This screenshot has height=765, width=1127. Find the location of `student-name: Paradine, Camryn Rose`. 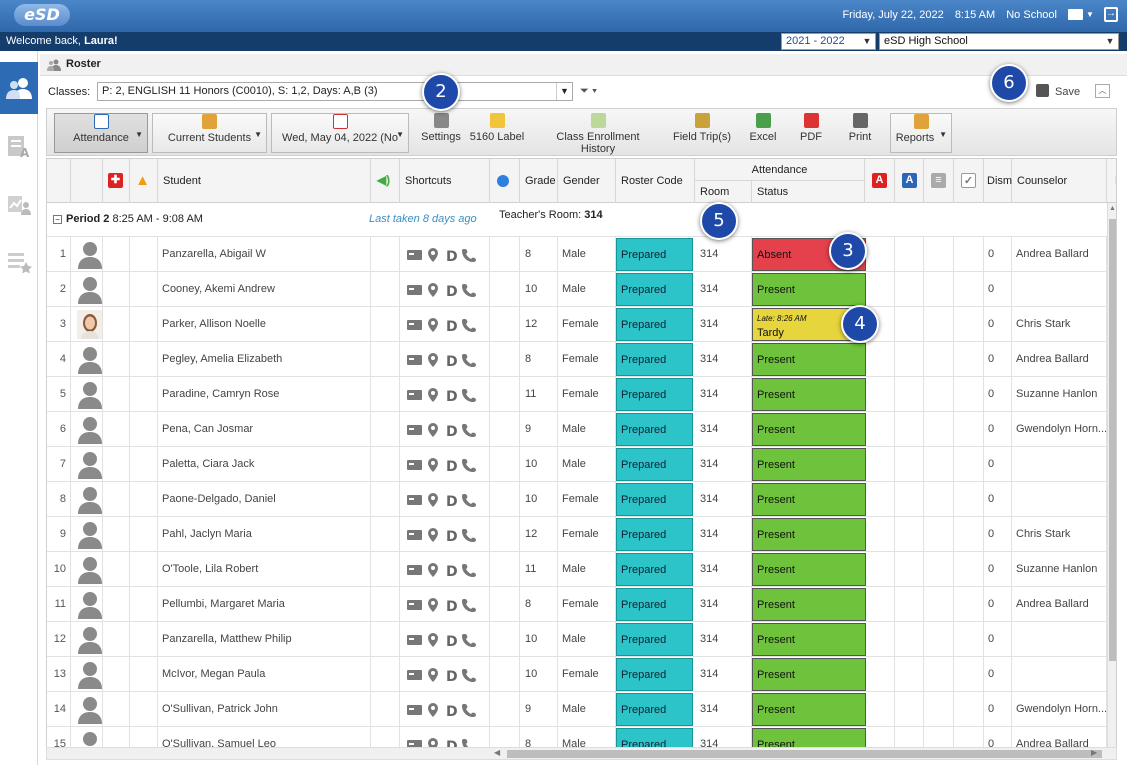

student-name: Paradine, Camryn Rose is located at coordinates (264, 394).